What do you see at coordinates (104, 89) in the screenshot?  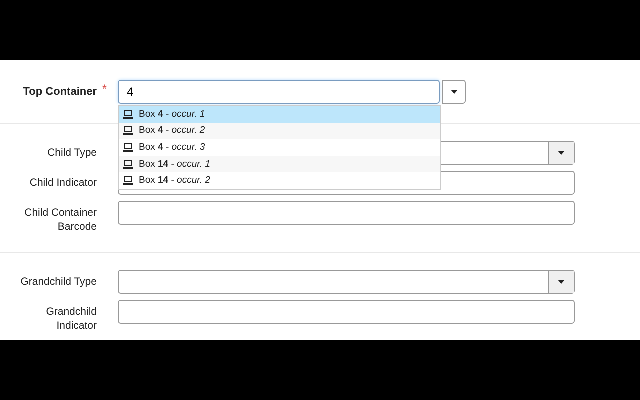 I see `required-mark: *` at bounding box center [104, 89].